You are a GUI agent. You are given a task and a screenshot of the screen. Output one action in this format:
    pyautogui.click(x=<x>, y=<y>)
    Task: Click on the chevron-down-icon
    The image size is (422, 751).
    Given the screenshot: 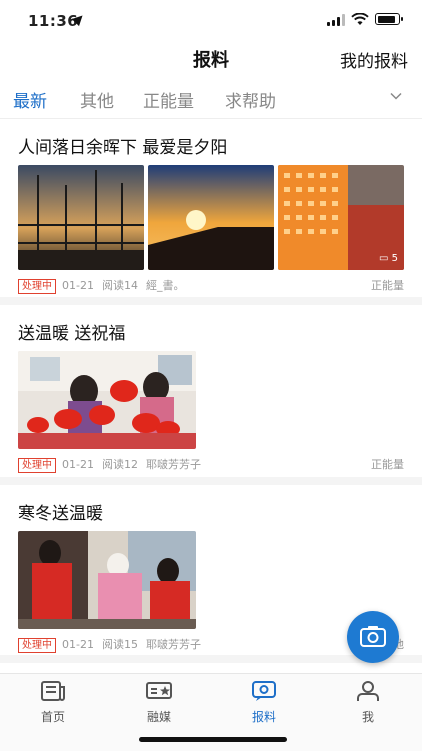 What is the action you would take?
    pyautogui.click(x=396, y=96)
    